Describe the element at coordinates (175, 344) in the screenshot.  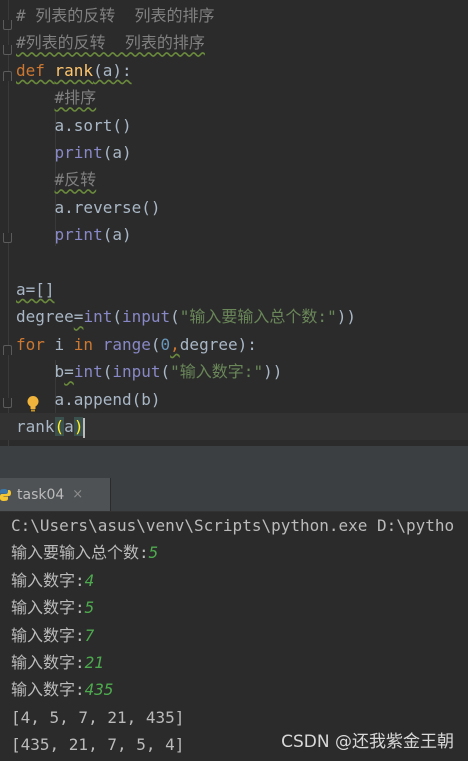
I see `code-token: ,` at that location.